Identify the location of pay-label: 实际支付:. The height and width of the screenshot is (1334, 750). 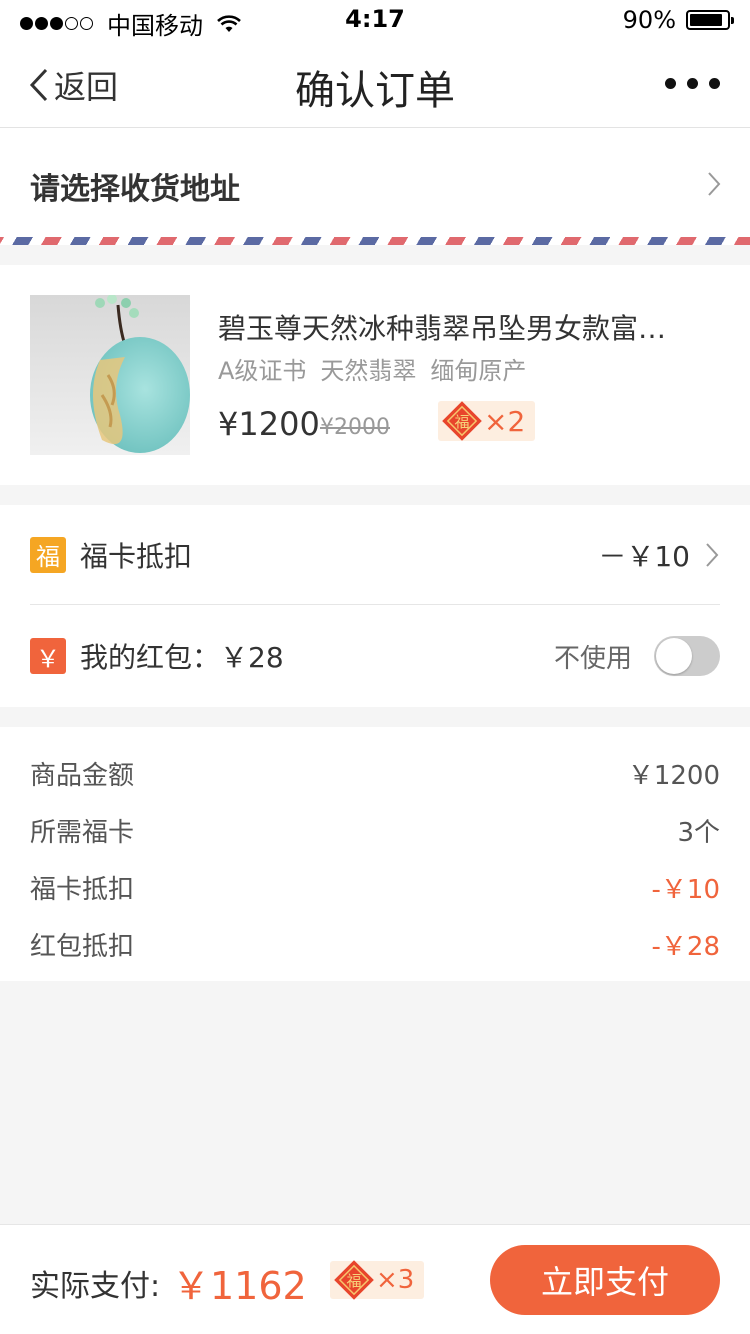
(95, 1286).